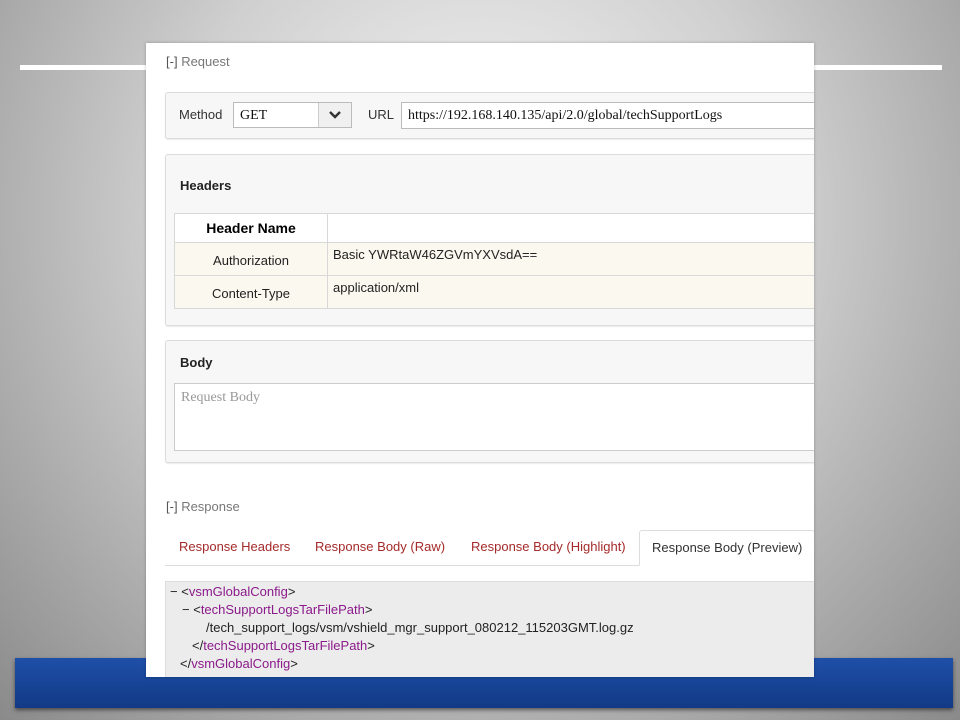 This screenshot has height=720, width=960. I want to click on method-value: GET, so click(254, 115).